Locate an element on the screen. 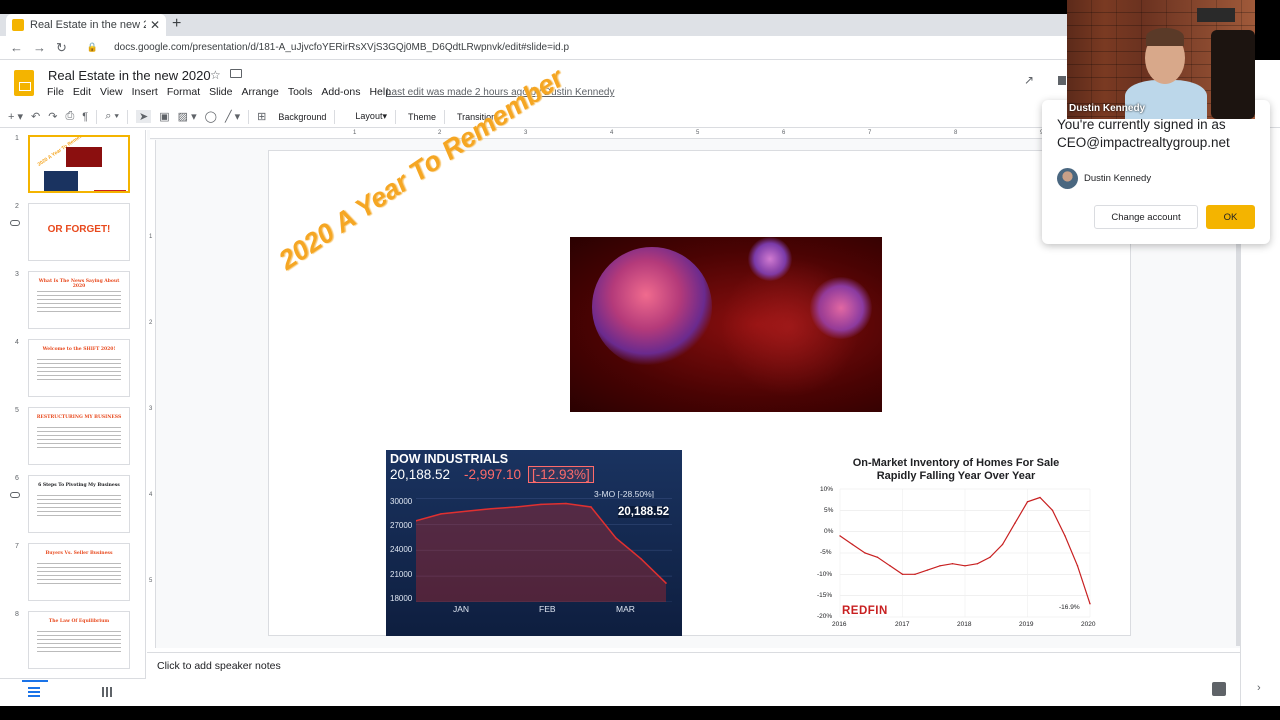  image-icon: ▨ ▾ is located at coordinates (187, 116).